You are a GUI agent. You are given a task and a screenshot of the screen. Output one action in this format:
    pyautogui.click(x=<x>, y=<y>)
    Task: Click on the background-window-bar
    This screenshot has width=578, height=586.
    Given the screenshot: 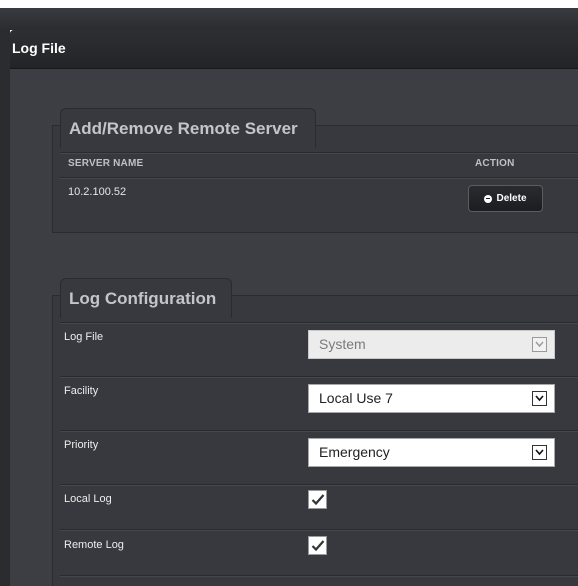 What is the action you would take?
    pyautogui.click(x=289, y=19)
    